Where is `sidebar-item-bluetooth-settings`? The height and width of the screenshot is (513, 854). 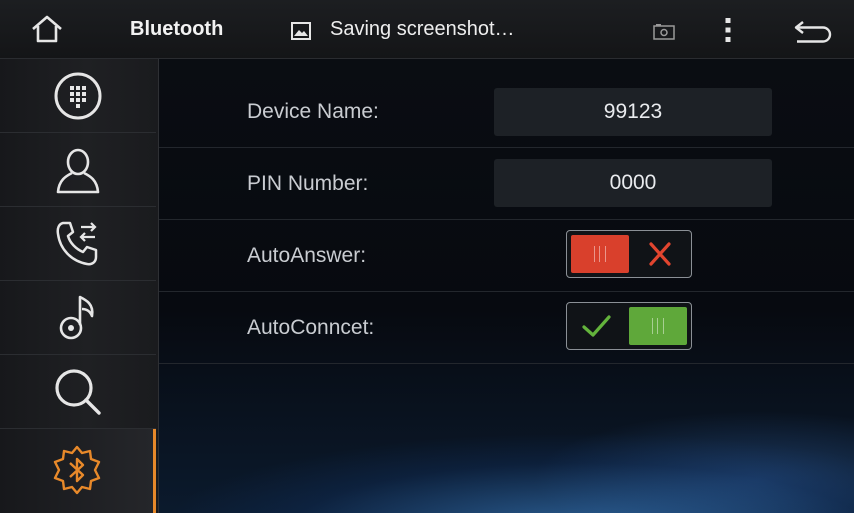
sidebar-item-bluetooth-settings is located at coordinates (78, 471).